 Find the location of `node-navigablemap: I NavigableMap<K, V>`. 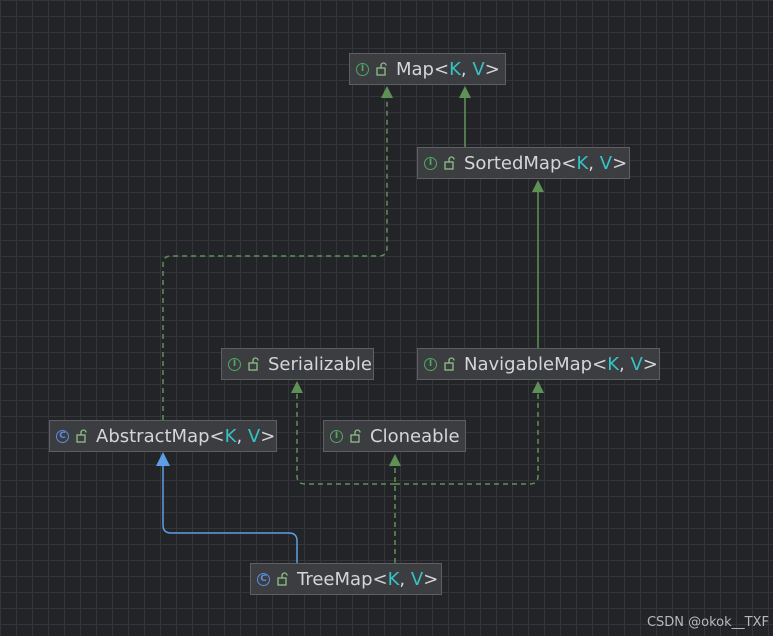

node-navigablemap: I NavigableMap<K, V> is located at coordinates (538, 364).